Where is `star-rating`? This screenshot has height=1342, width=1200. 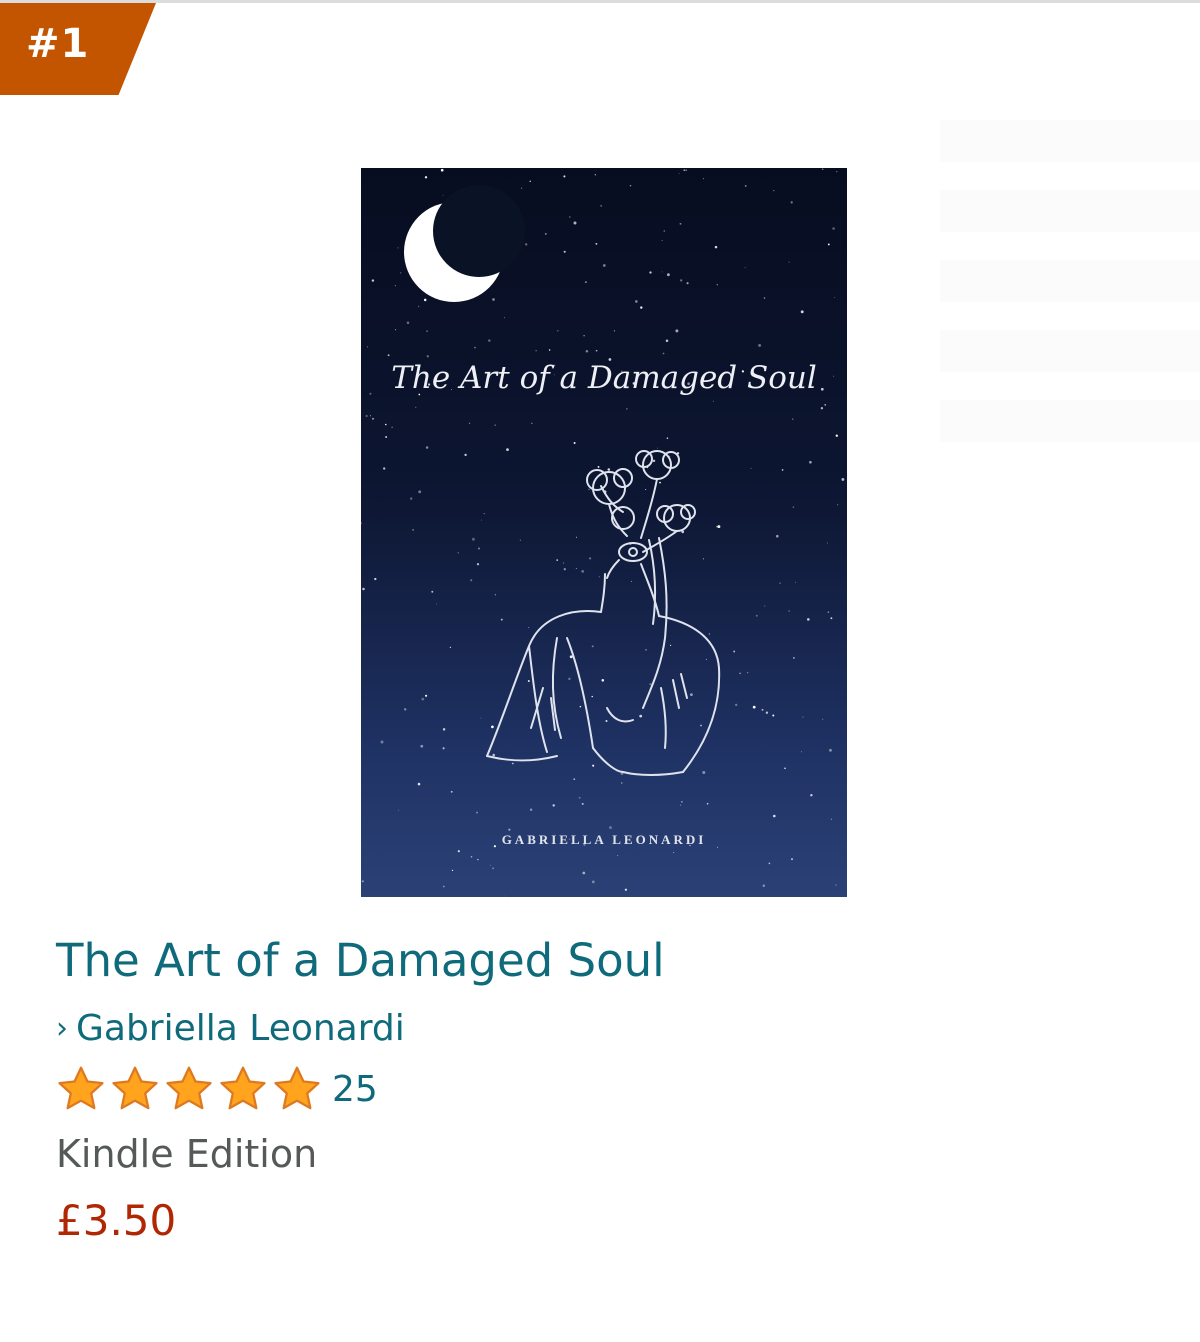
star-rating is located at coordinates (191, 1089).